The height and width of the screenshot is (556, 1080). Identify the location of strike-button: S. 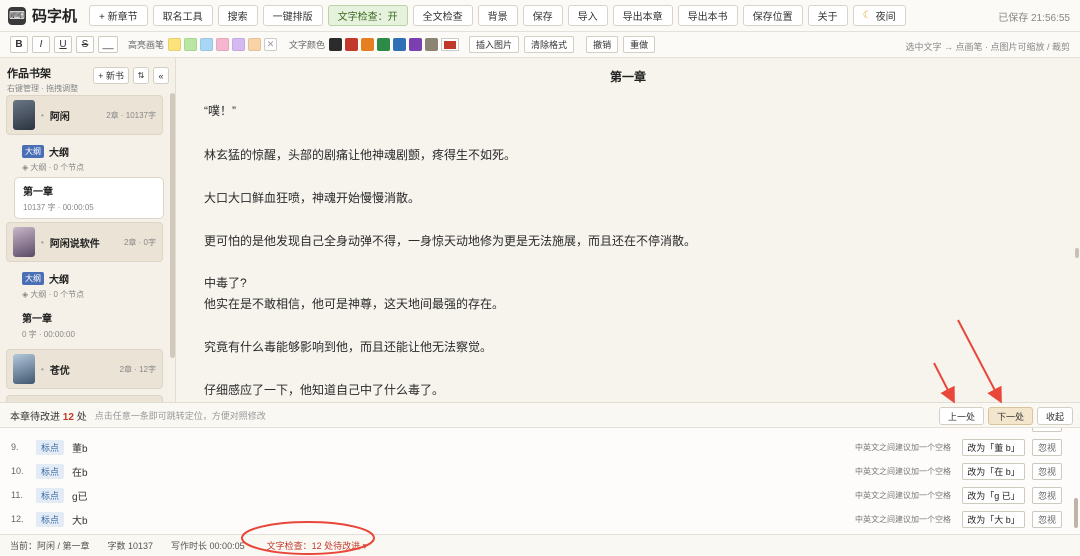
(85, 44).